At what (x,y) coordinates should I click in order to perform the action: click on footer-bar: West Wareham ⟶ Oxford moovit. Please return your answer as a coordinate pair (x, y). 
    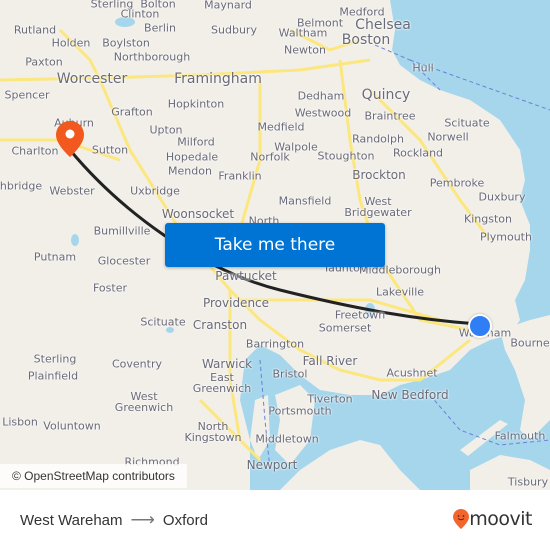
    Looking at the image, I should click on (275, 520).